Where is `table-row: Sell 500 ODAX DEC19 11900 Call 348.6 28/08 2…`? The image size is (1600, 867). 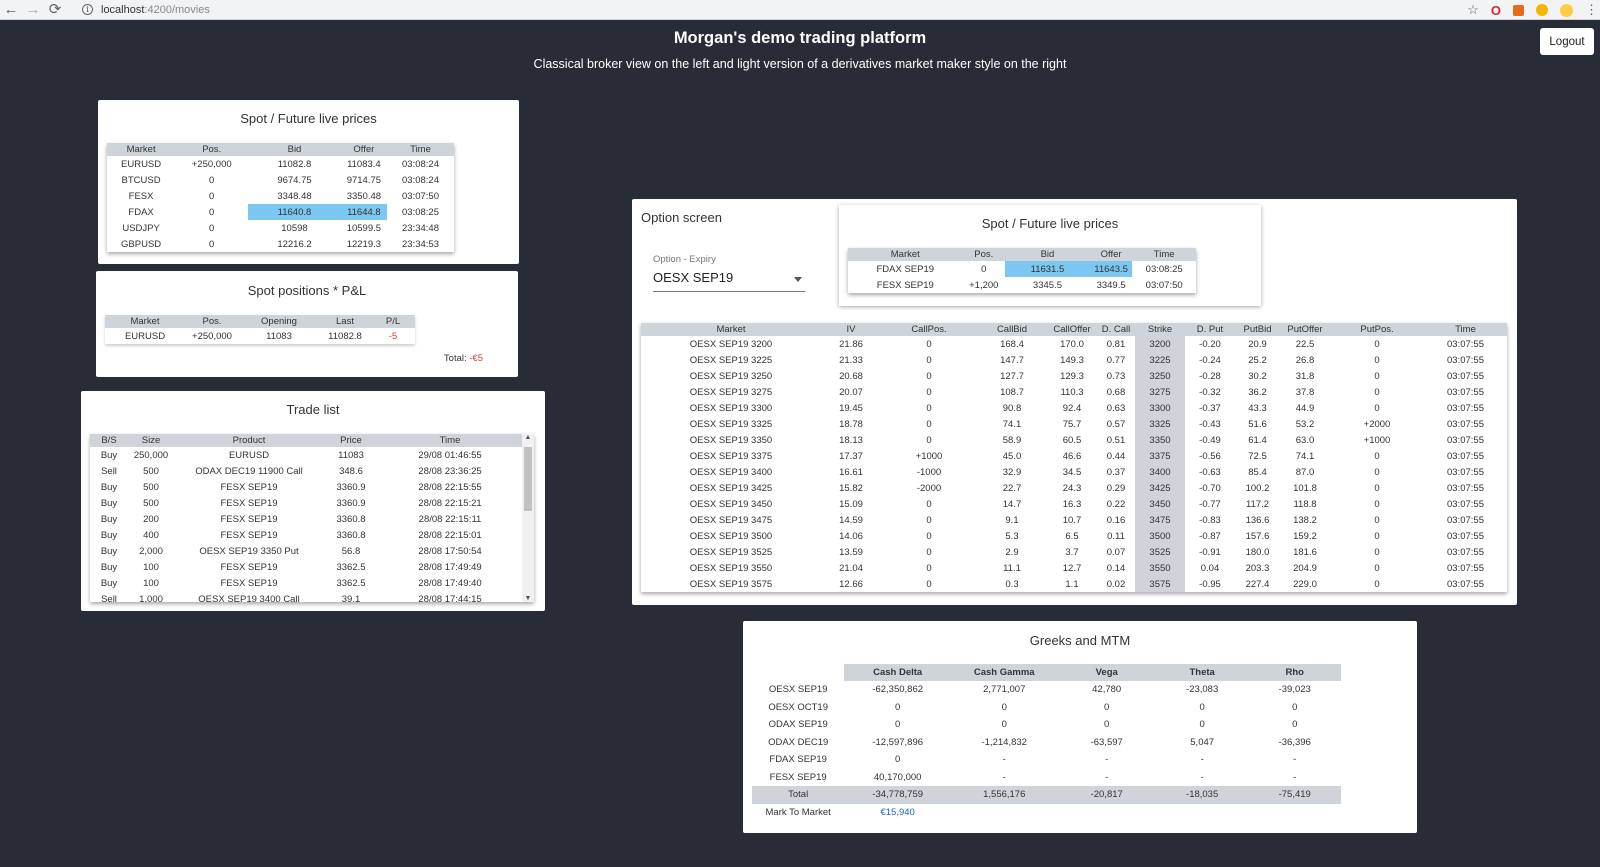
table-row: Sell 500 ODAX DEC19 11900 Call 348.6 28/08 2… is located at coordinates (306, 471).